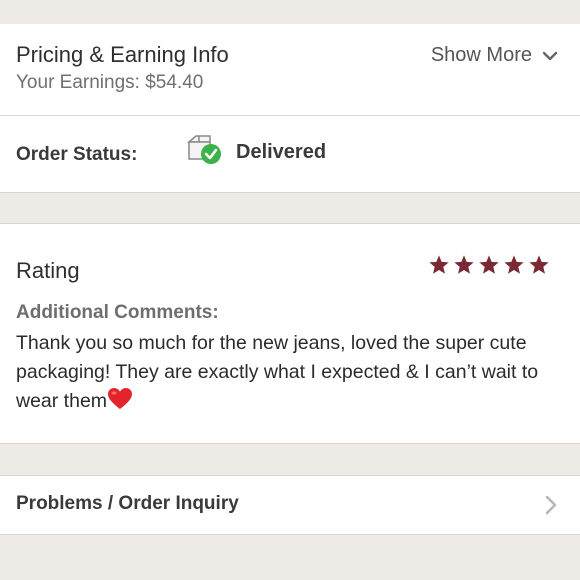  I want to click on problems-order-inquiry-label: Problems / Order Inquiry, so click(127, 503).